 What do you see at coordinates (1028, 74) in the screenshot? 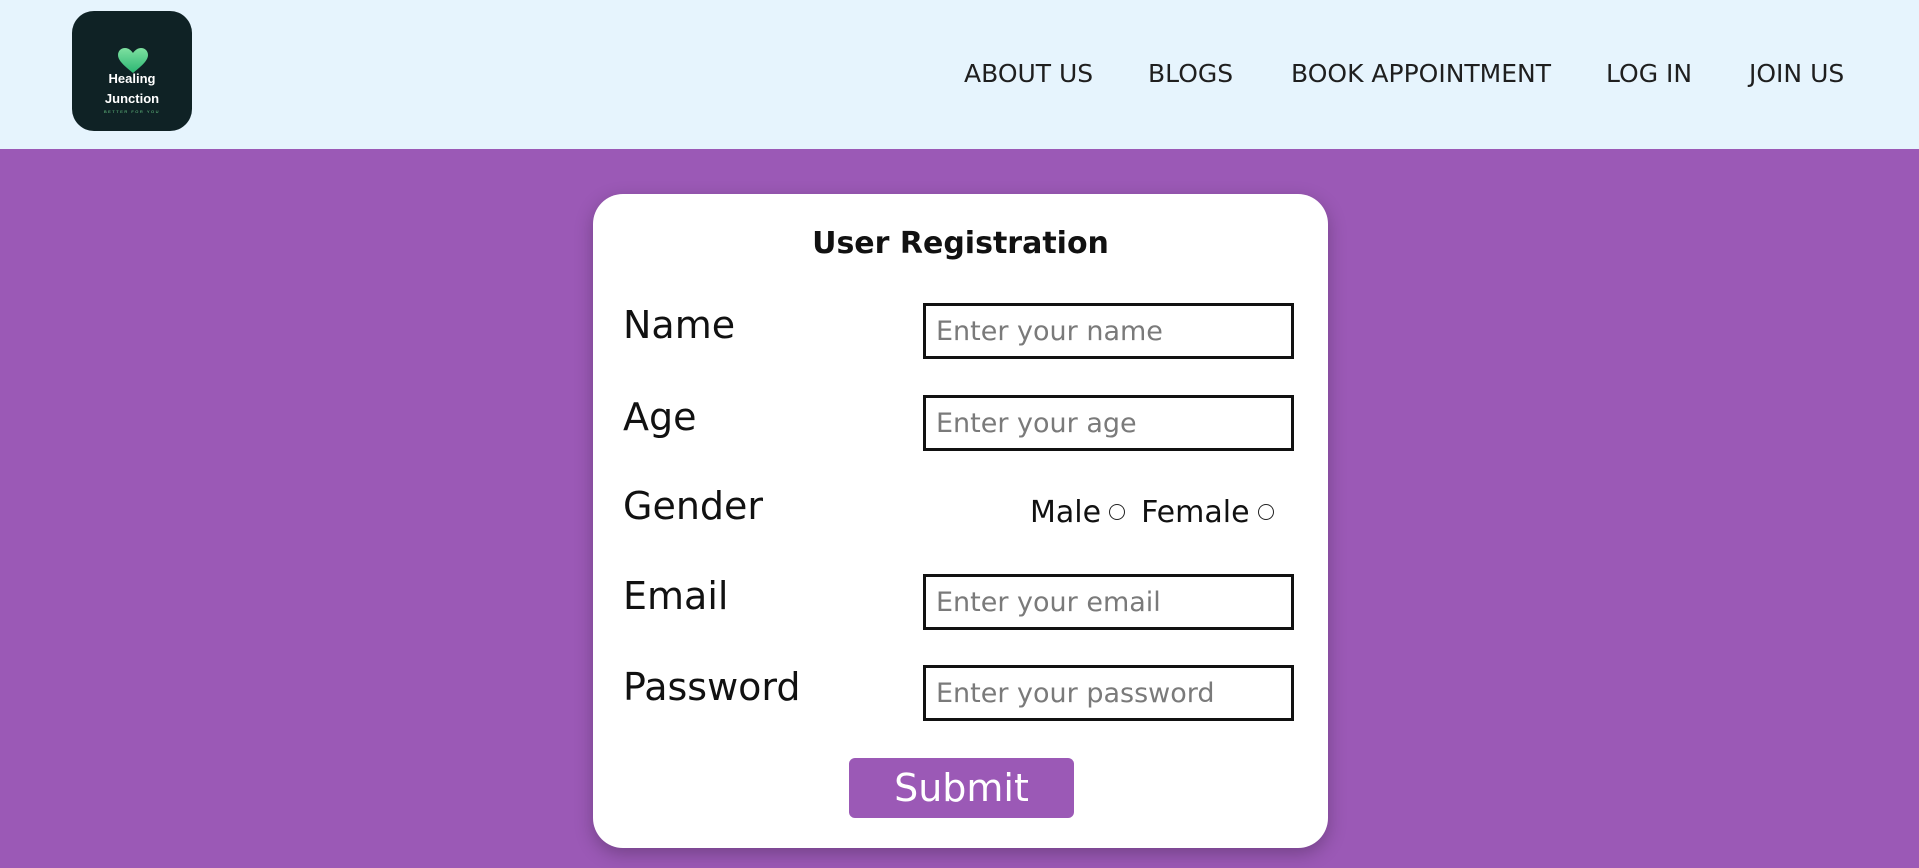
I see `nav-about-us: ABOUT US` at bounding box center [1028, 74].